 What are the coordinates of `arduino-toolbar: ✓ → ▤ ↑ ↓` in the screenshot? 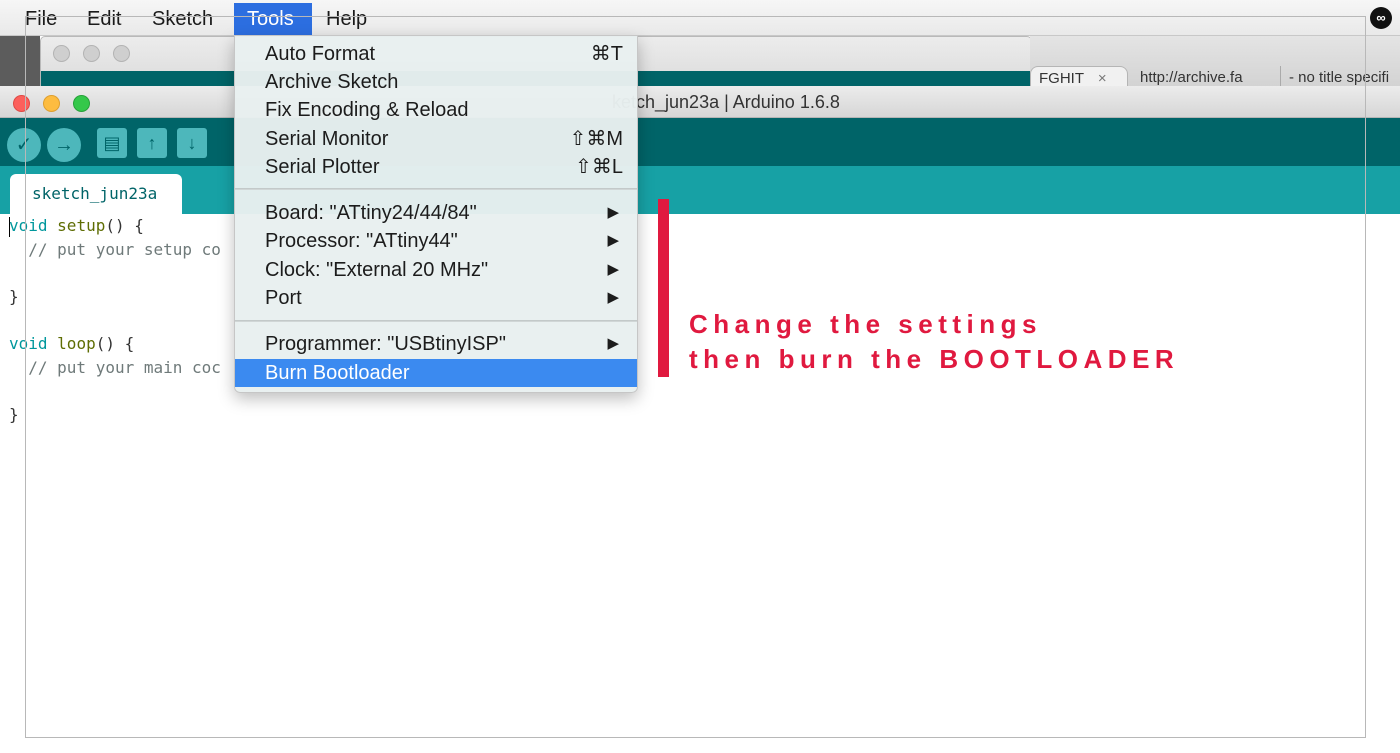 It's located at (700, 142).